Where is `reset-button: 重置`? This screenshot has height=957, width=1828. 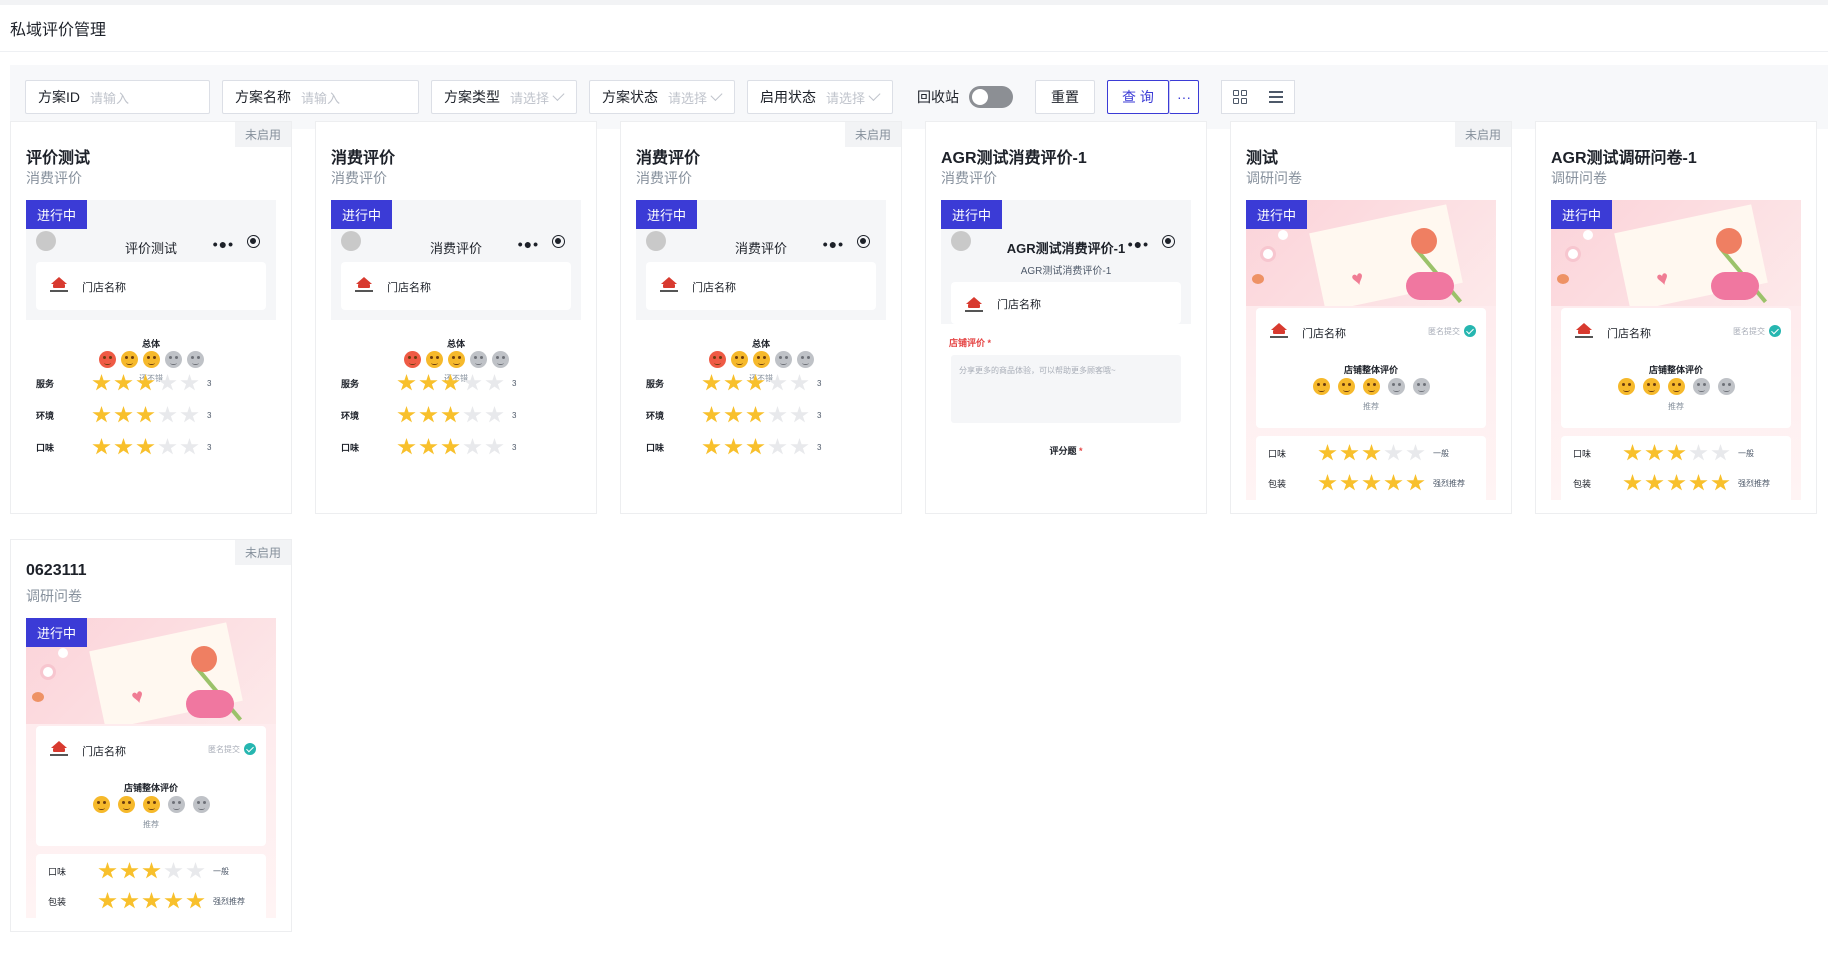
reset-button: 重置 is located at coordinates (1065, 97).